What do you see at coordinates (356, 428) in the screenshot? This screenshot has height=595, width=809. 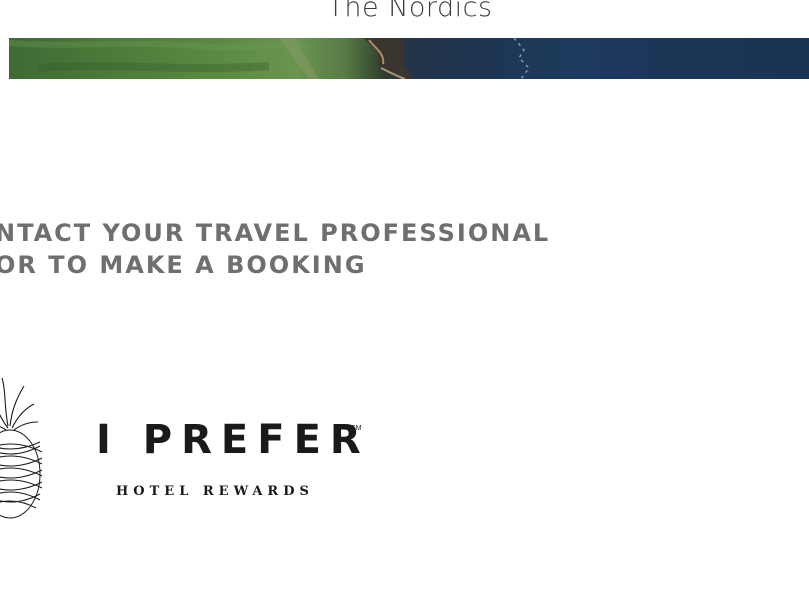 I see `service-mark: SM` at bounding box center [356, 428].